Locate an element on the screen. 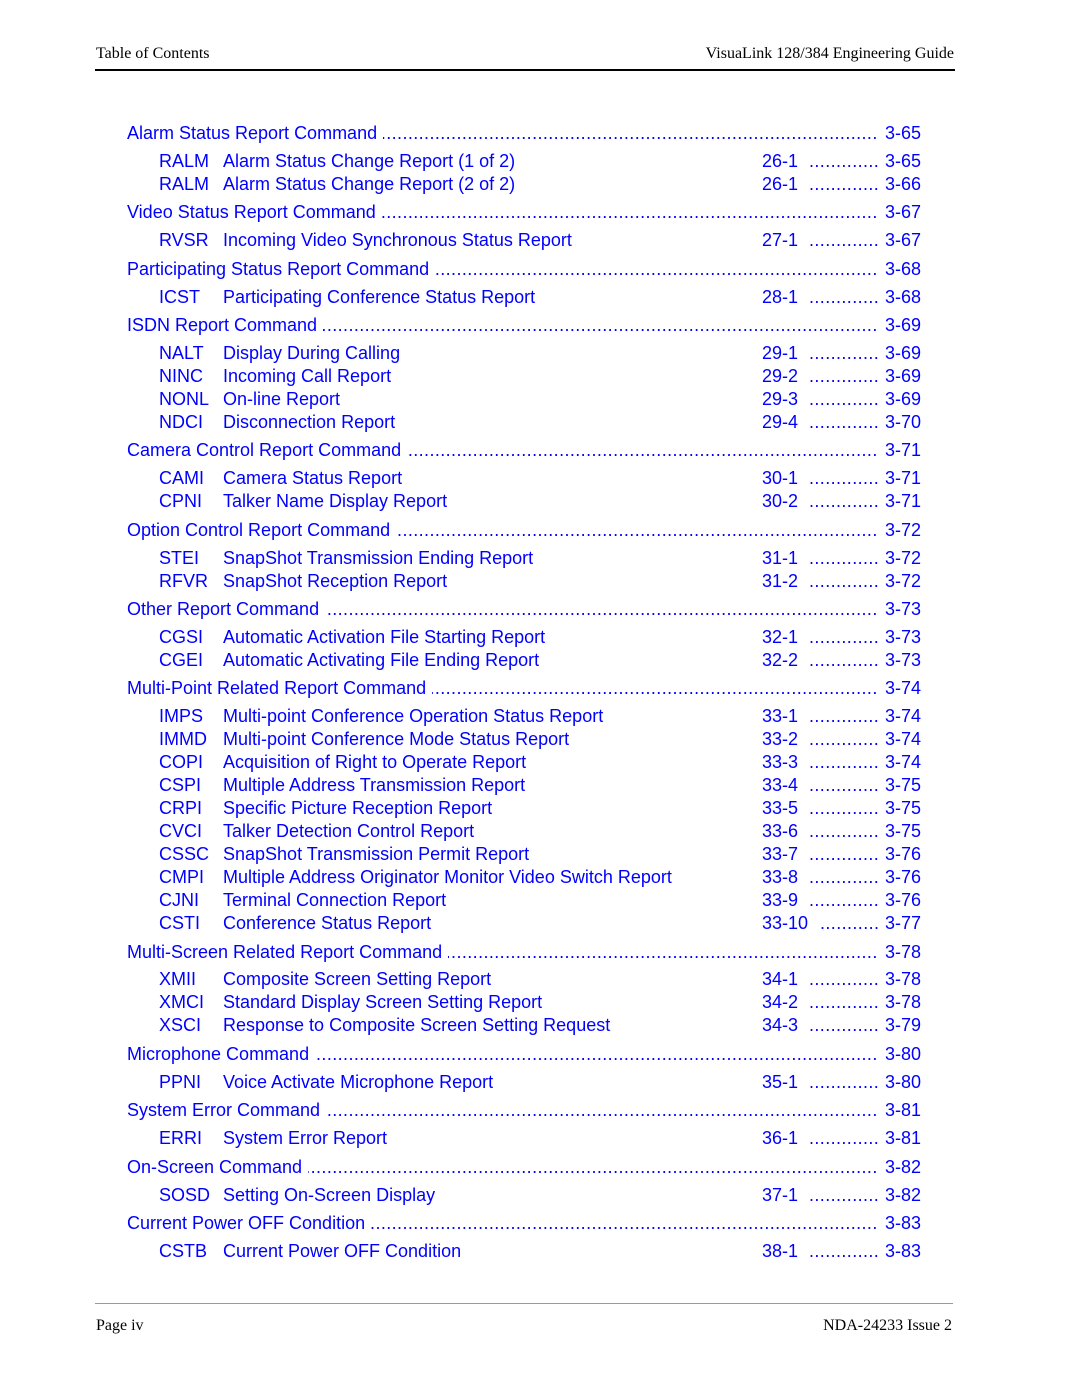 The image size is (1080, 1397). section-title: On-Screen Command is located at coordinates (218, 1167).